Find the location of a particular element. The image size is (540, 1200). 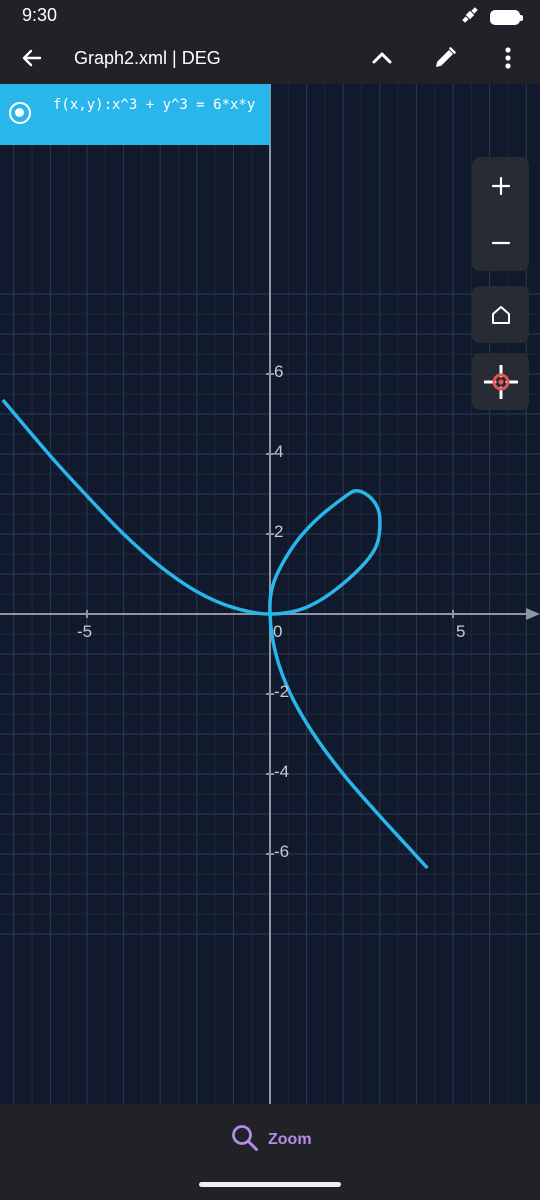

satellite-icon is located at coordinates (470, 17).